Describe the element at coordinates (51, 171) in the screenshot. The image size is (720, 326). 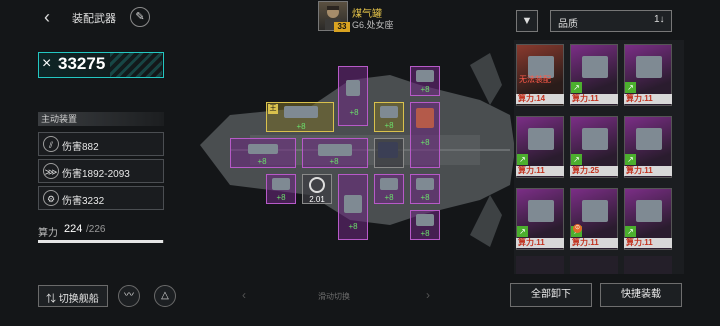
I see `claw-icon: ⋙` at that location.